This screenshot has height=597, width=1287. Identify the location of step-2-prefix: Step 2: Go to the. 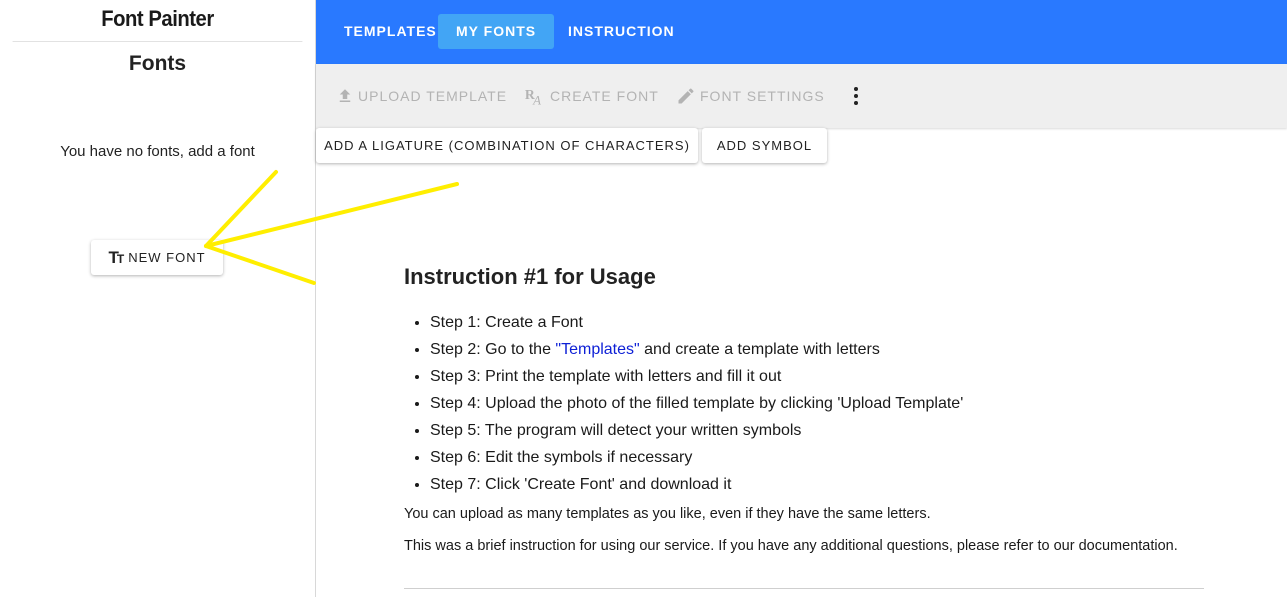
(493, 349).